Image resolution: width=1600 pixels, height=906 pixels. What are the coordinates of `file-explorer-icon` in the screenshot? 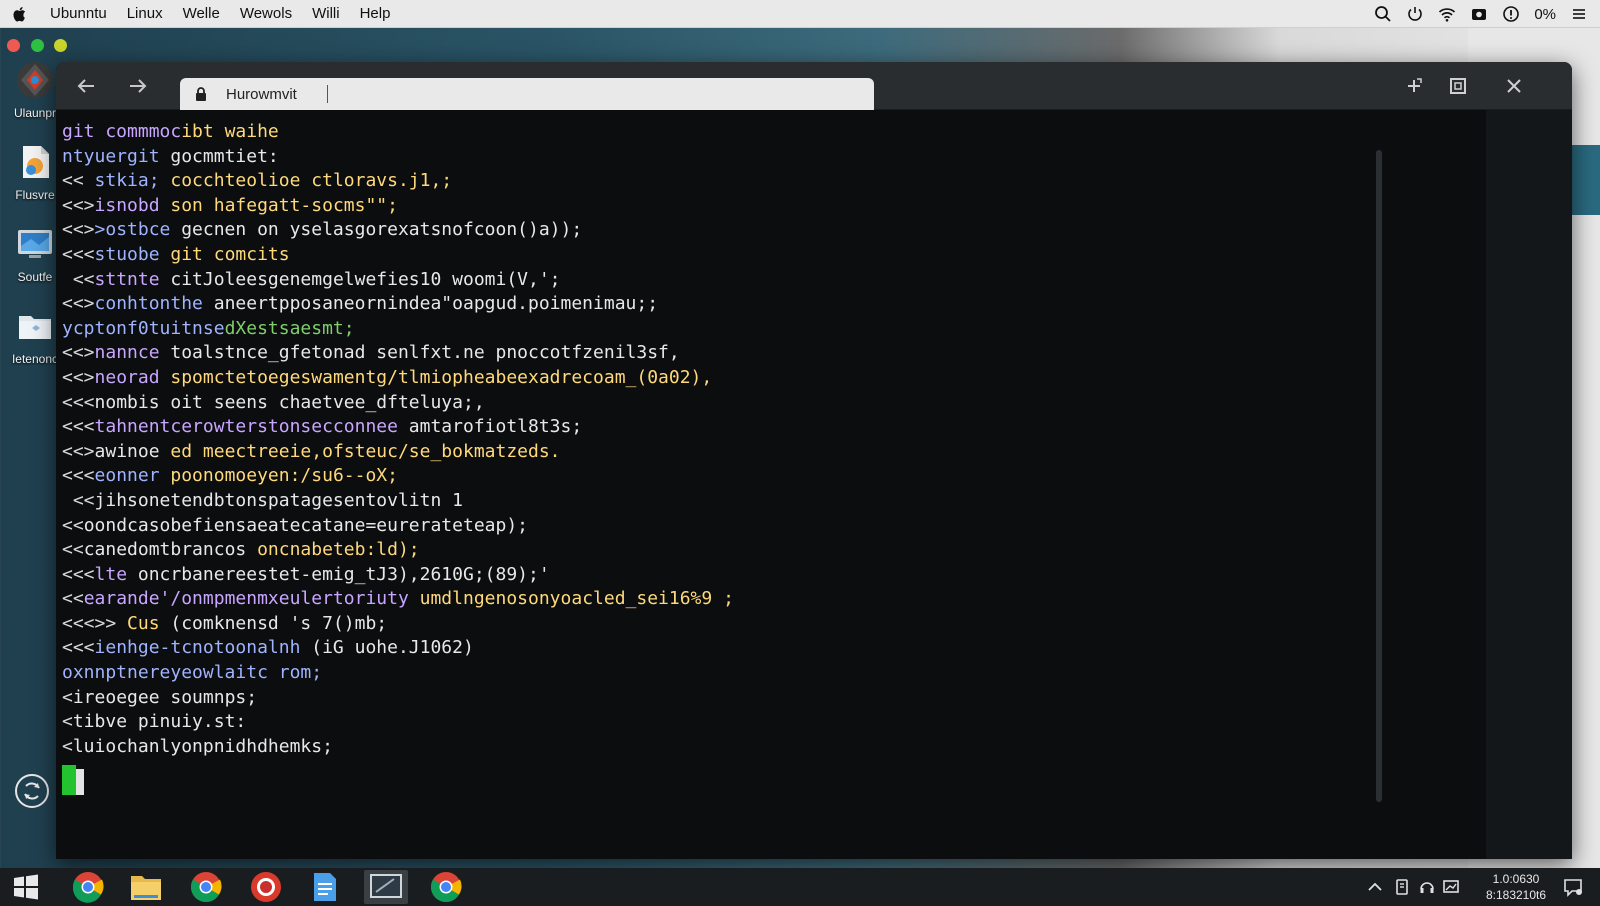 It's located at (146, 887).